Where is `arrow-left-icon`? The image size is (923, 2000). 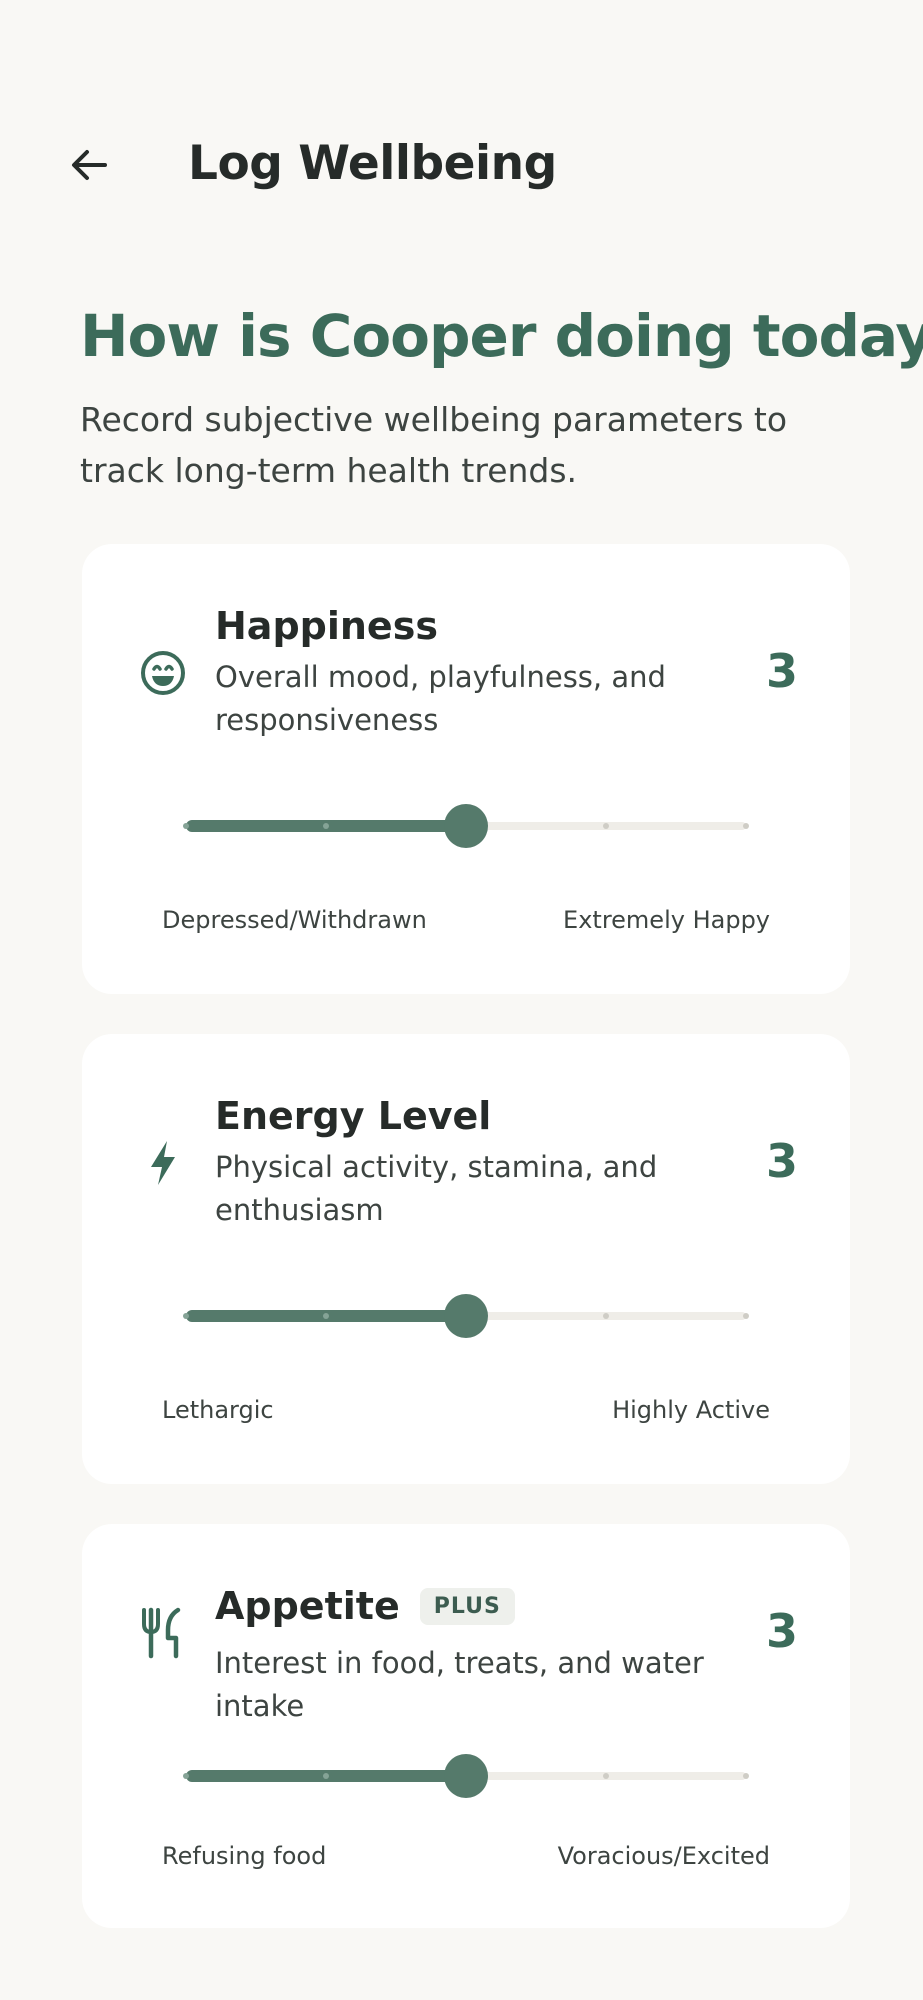
arrow-left-icon is located at coordinates (89, 165).